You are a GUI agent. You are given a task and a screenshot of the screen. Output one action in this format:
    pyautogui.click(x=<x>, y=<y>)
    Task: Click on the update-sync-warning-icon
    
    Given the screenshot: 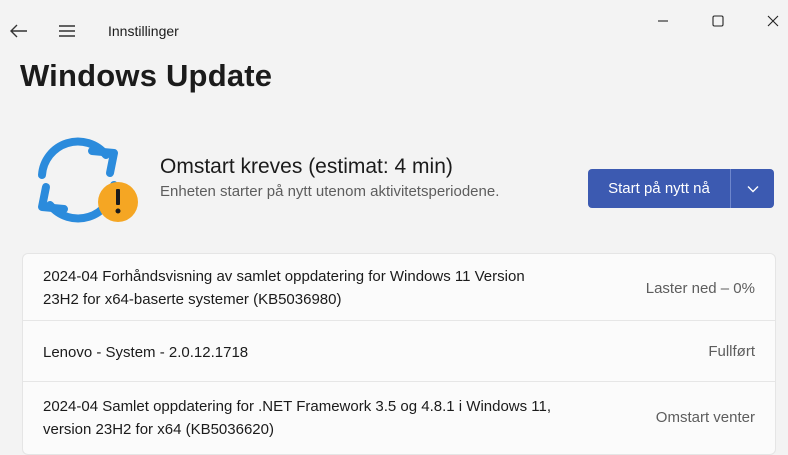 What is the action you would take?
    pyautogui.click(x=85, y=179)
    